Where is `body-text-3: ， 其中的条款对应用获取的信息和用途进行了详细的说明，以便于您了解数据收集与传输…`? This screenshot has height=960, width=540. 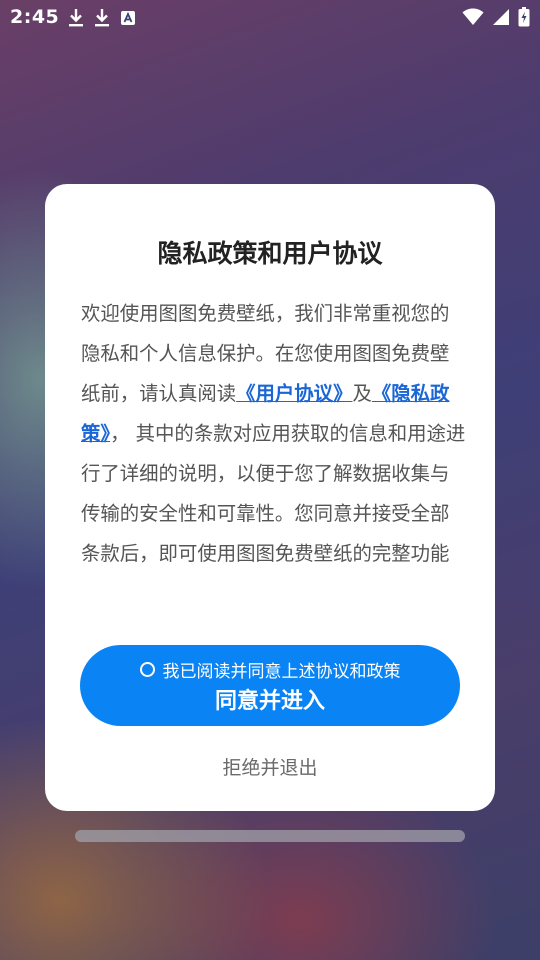
body-text-3: ， 其中的条款对应用获取的信息和用途进行了详细的说明，以便于您了解数据收集与传输… is located at coordinates (273, 493).